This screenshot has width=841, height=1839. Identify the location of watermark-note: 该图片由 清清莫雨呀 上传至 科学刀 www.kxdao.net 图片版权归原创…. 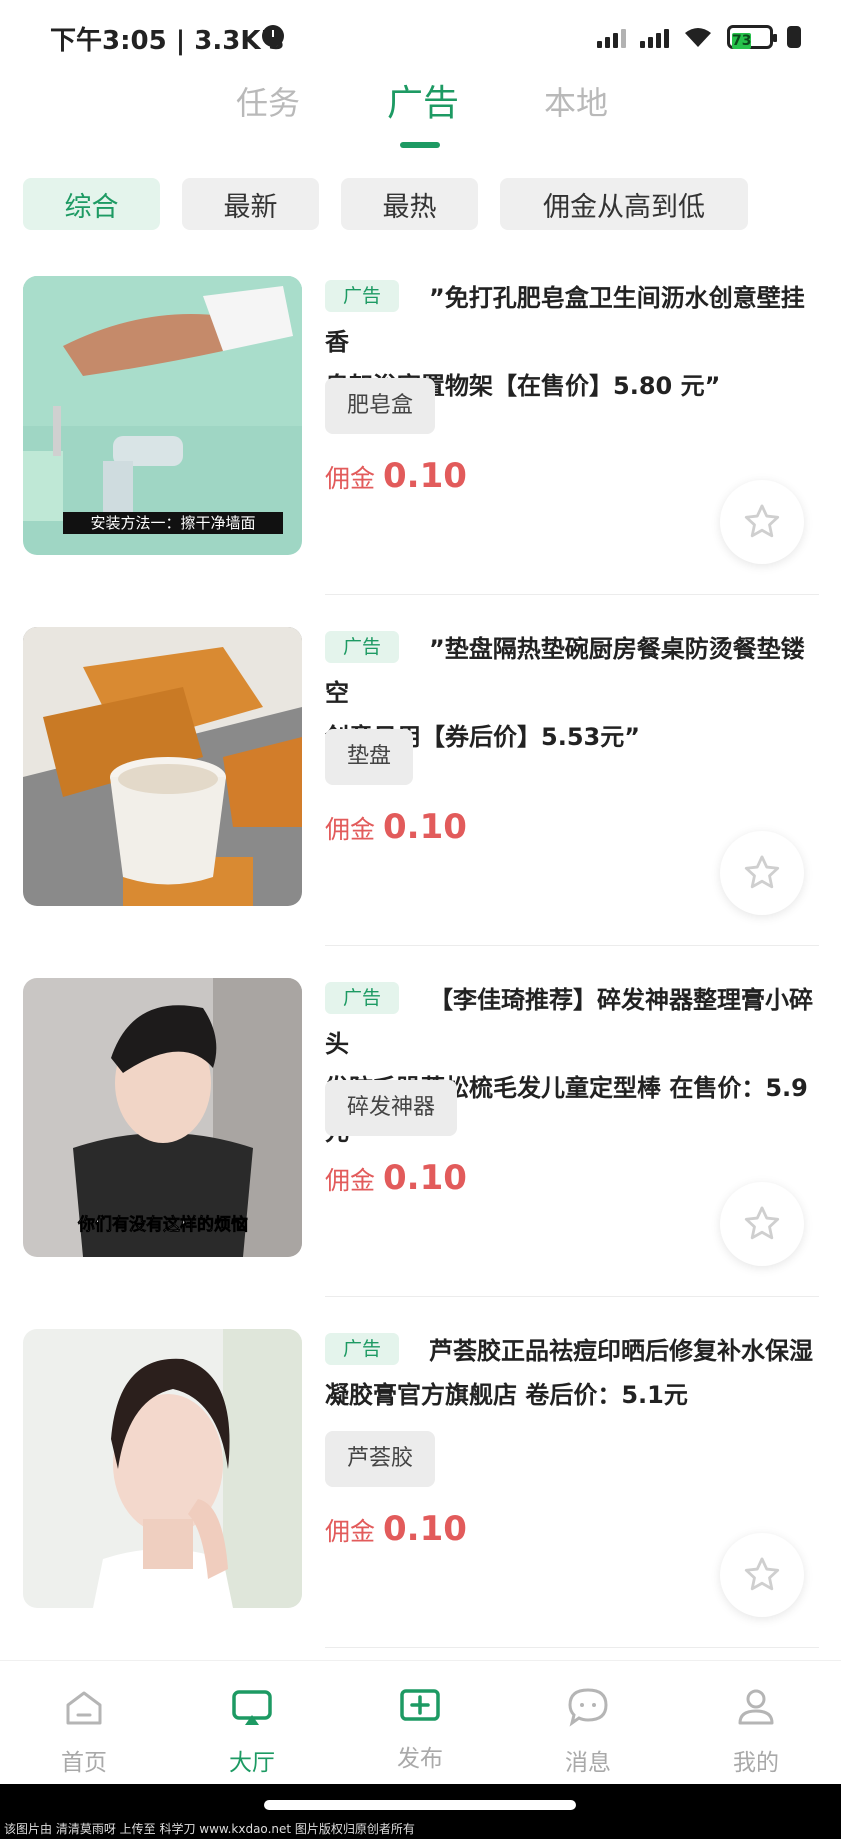
(209, 1829).